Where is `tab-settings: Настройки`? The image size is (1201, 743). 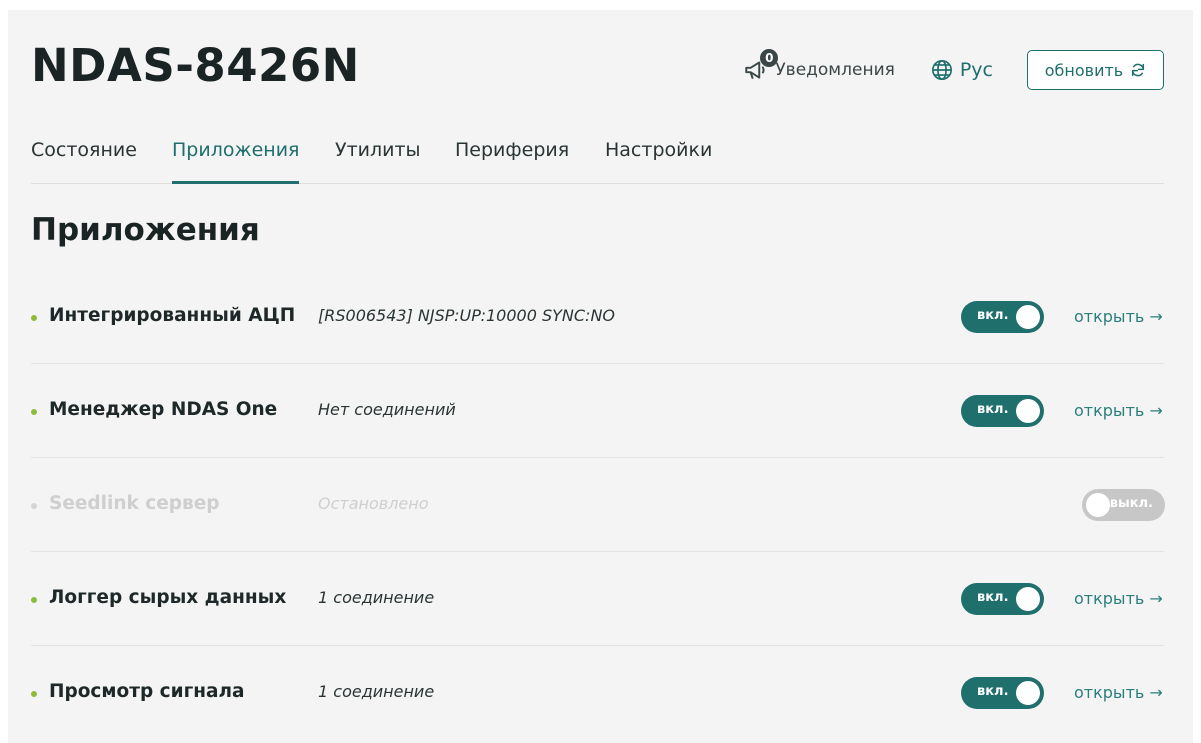 tab-settings: Настройки is located at coordinates (658, 159).